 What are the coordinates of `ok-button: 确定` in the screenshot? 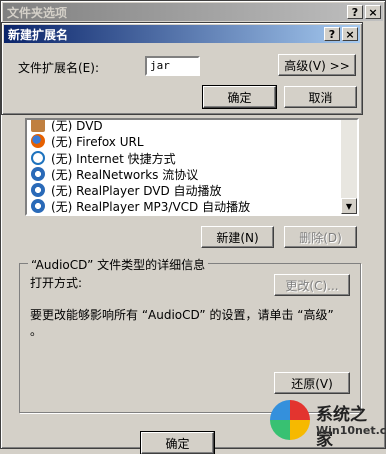 It's located at (177, 442).